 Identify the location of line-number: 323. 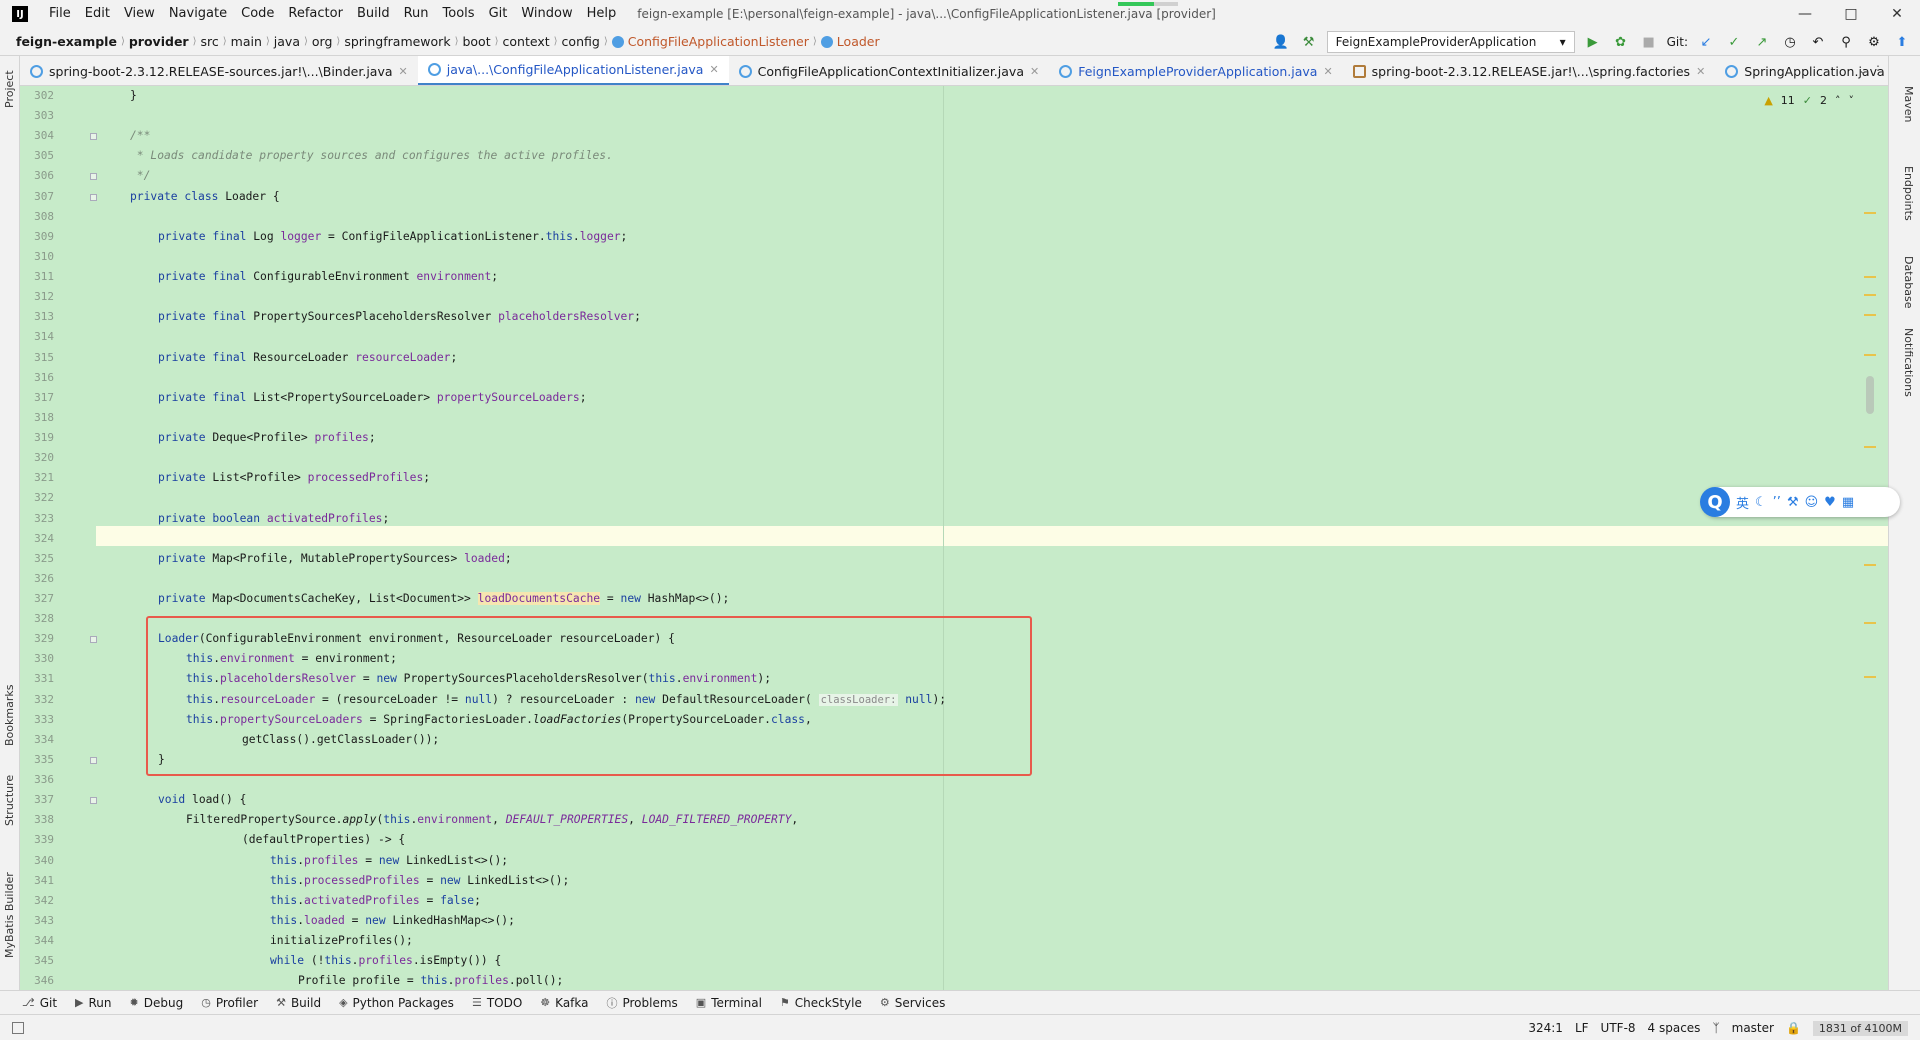
(39, 518).